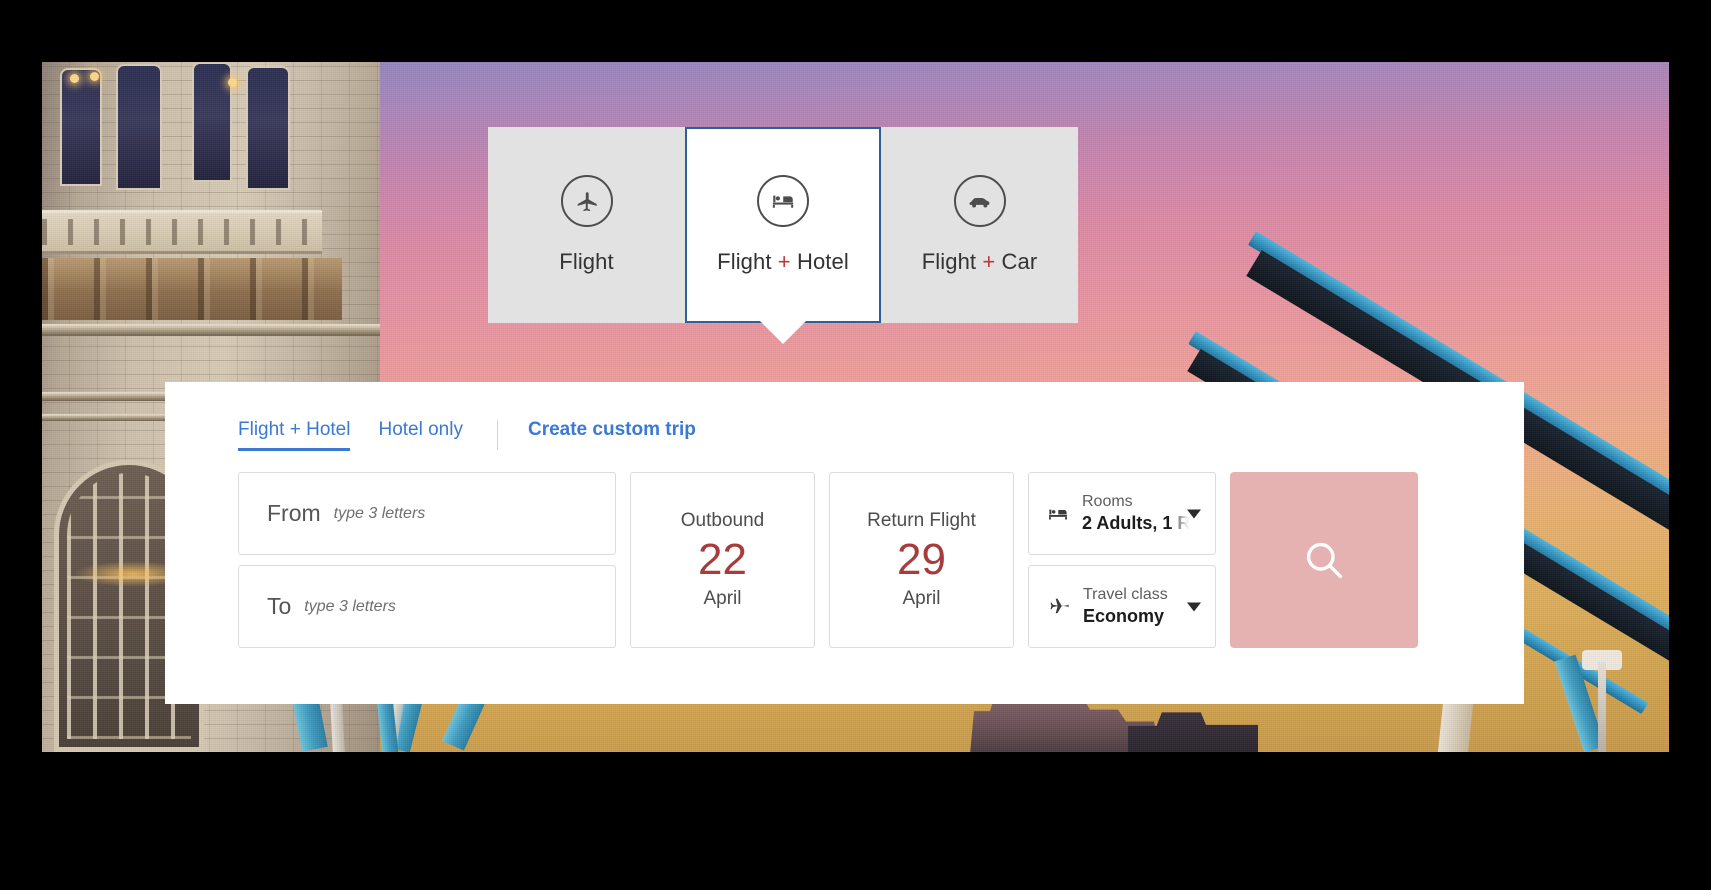  I want to click on search-icon, so click(1324, 560).